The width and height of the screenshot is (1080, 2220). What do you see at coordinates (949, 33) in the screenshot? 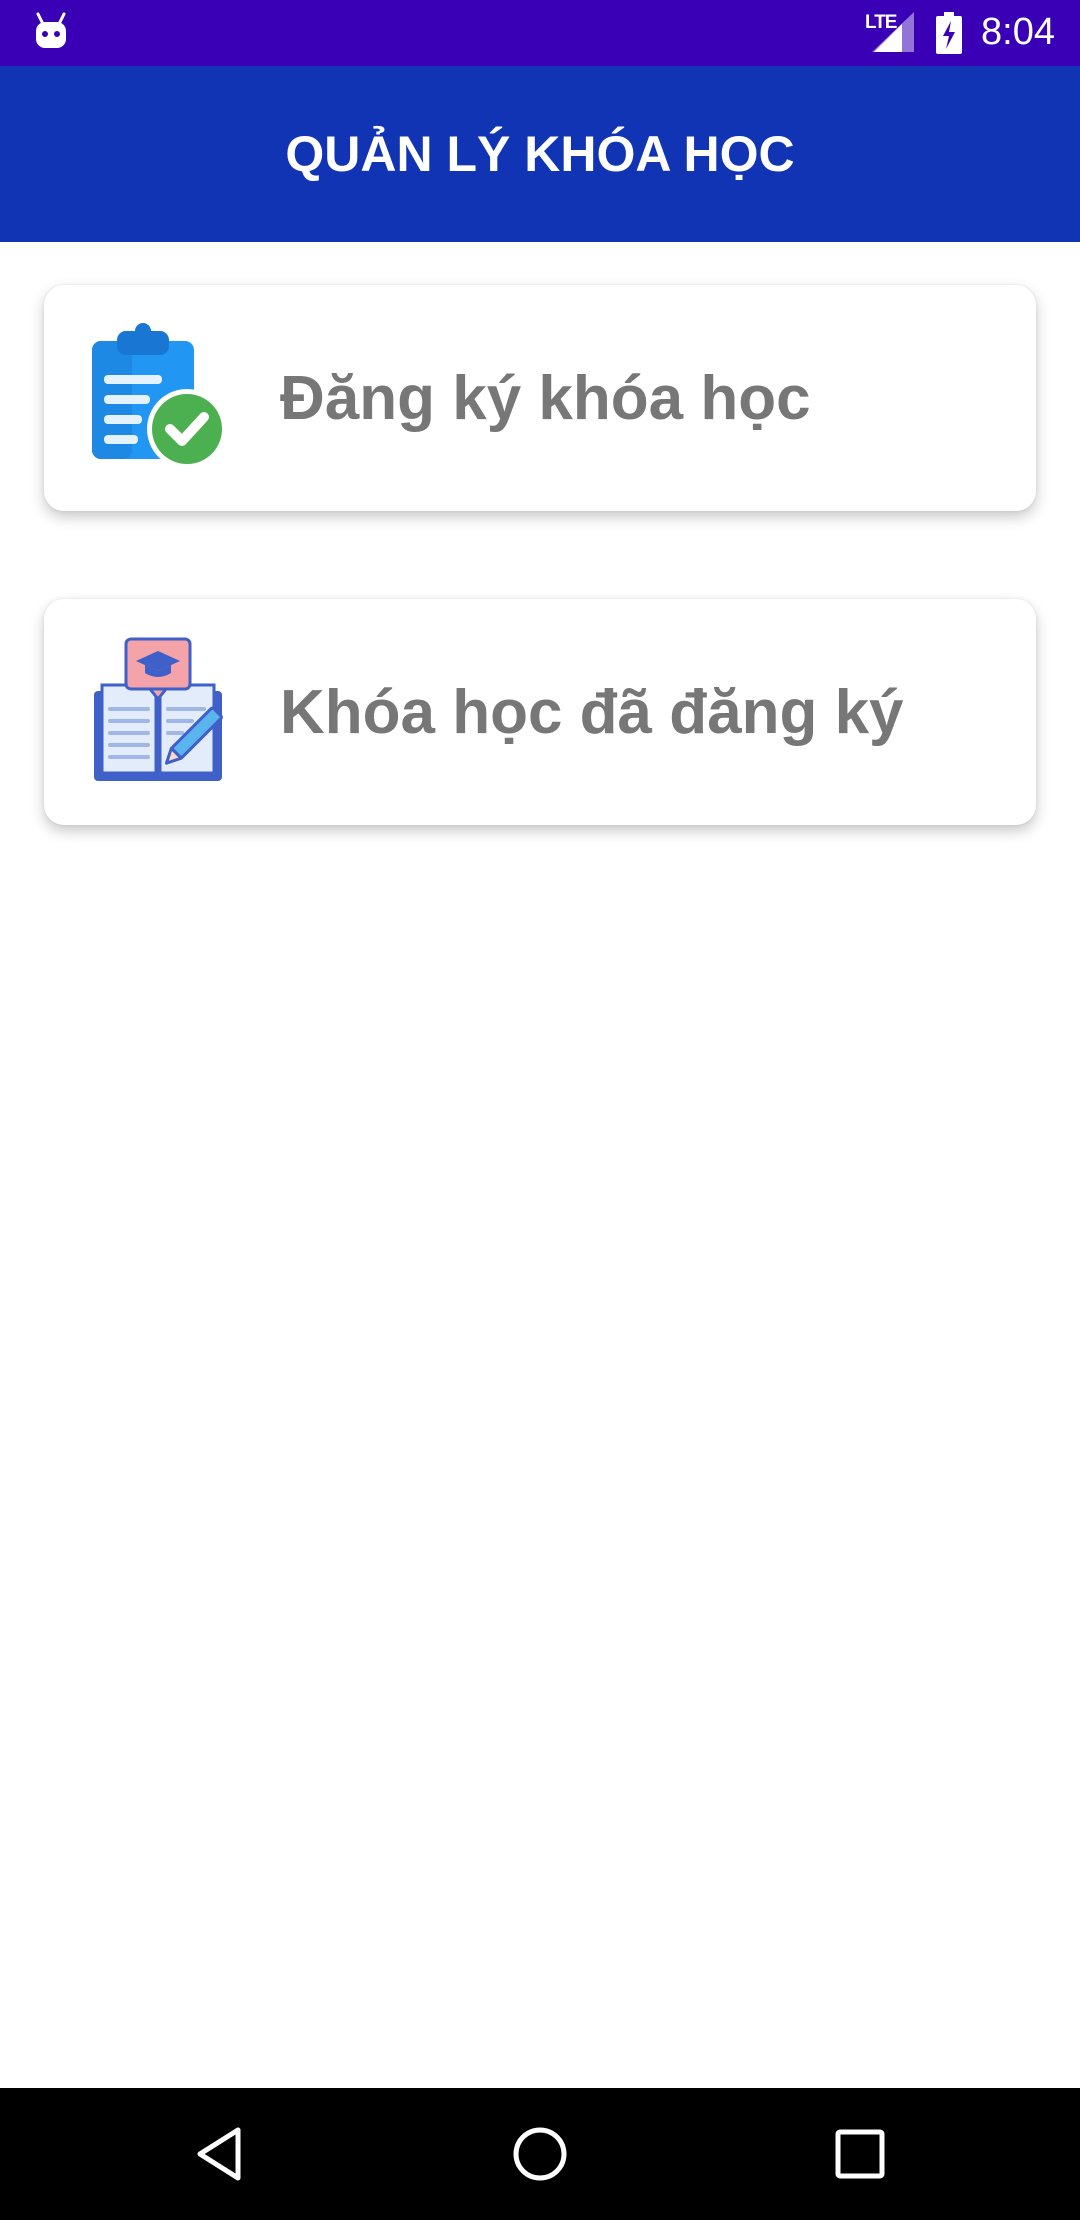
I see `battery-charging-icon` at bounding box center [949, 33].